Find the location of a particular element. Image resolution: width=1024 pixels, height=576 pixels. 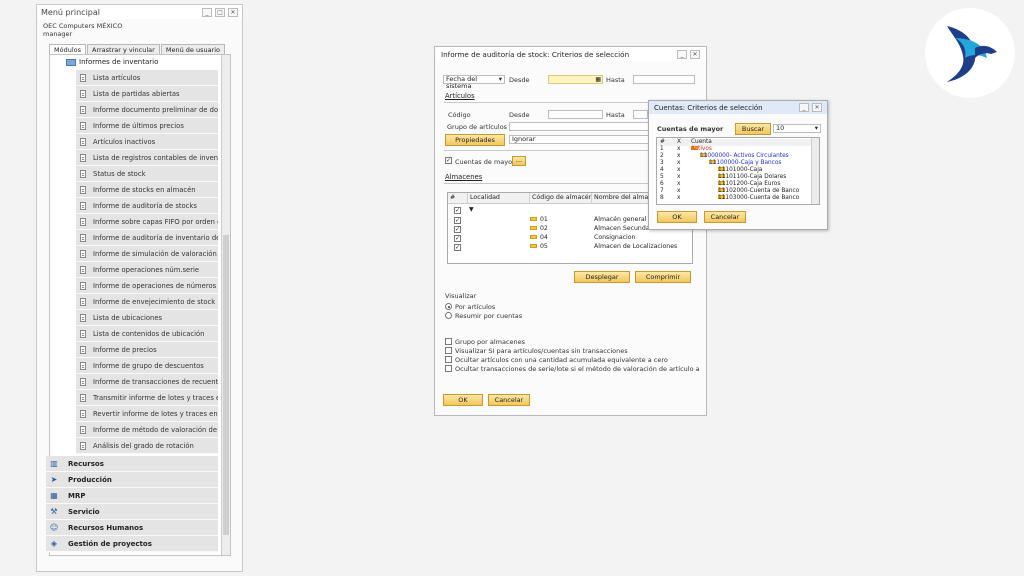

tab-modules: Módulos is located at coordinates (67, 49).